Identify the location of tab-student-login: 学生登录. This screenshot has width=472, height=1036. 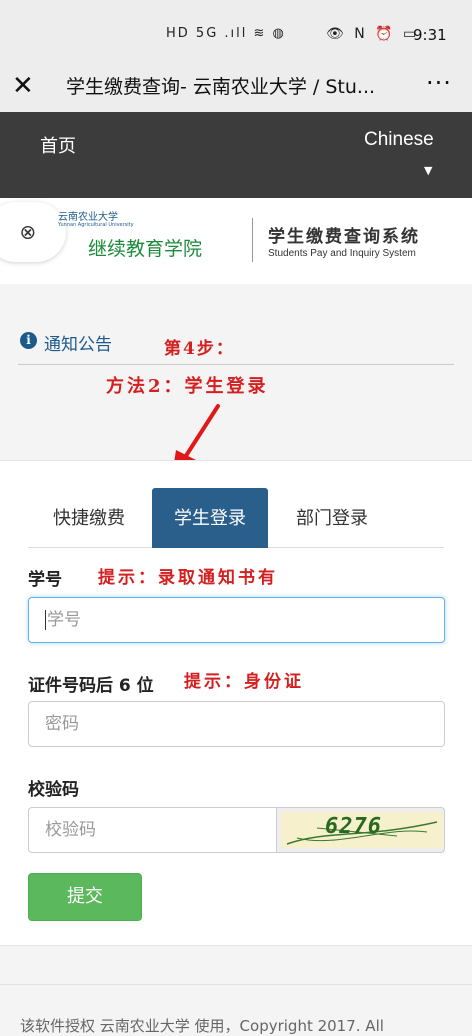
(210, 518).